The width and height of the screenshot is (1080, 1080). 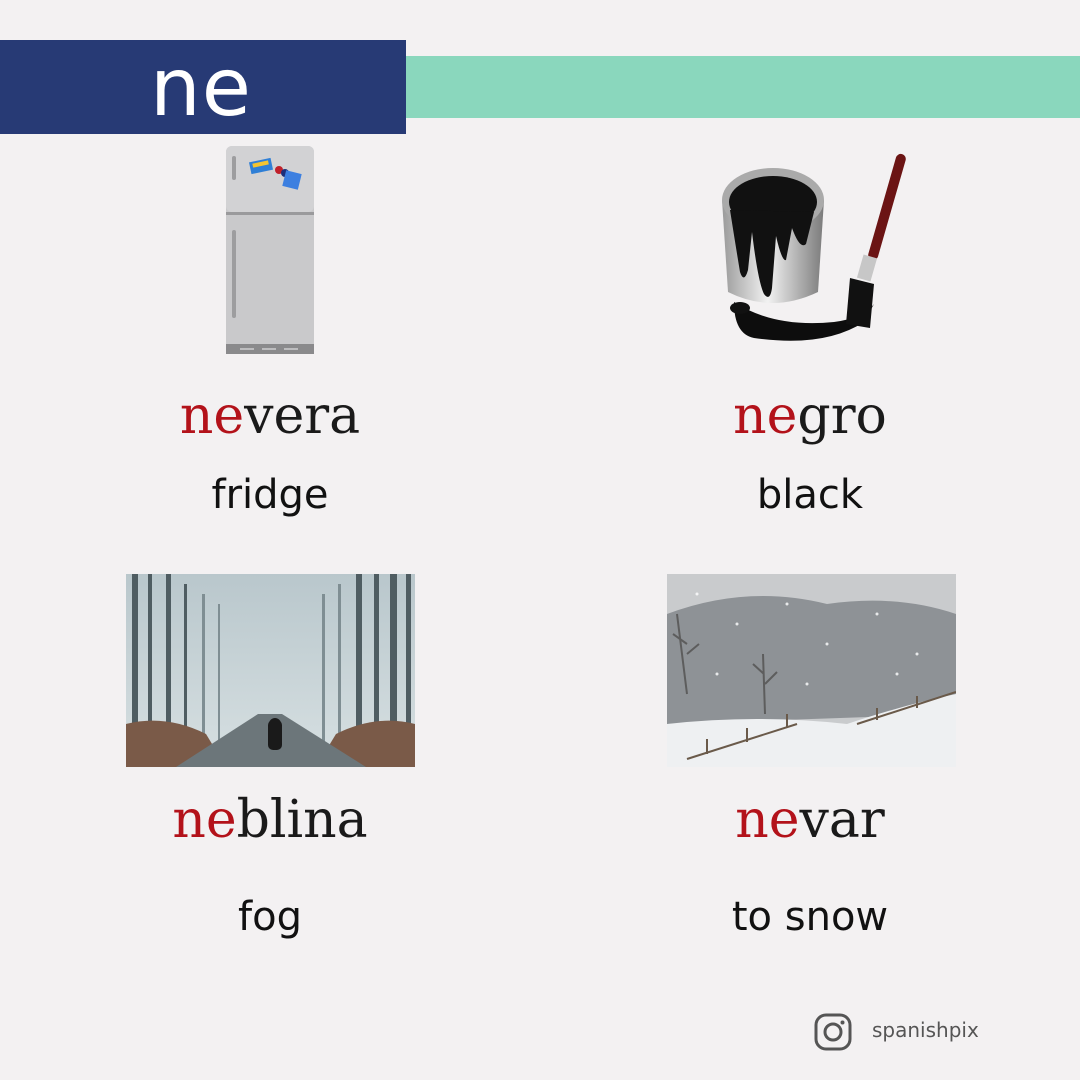 I want to click on accent-band, so click(x=743, y=87).